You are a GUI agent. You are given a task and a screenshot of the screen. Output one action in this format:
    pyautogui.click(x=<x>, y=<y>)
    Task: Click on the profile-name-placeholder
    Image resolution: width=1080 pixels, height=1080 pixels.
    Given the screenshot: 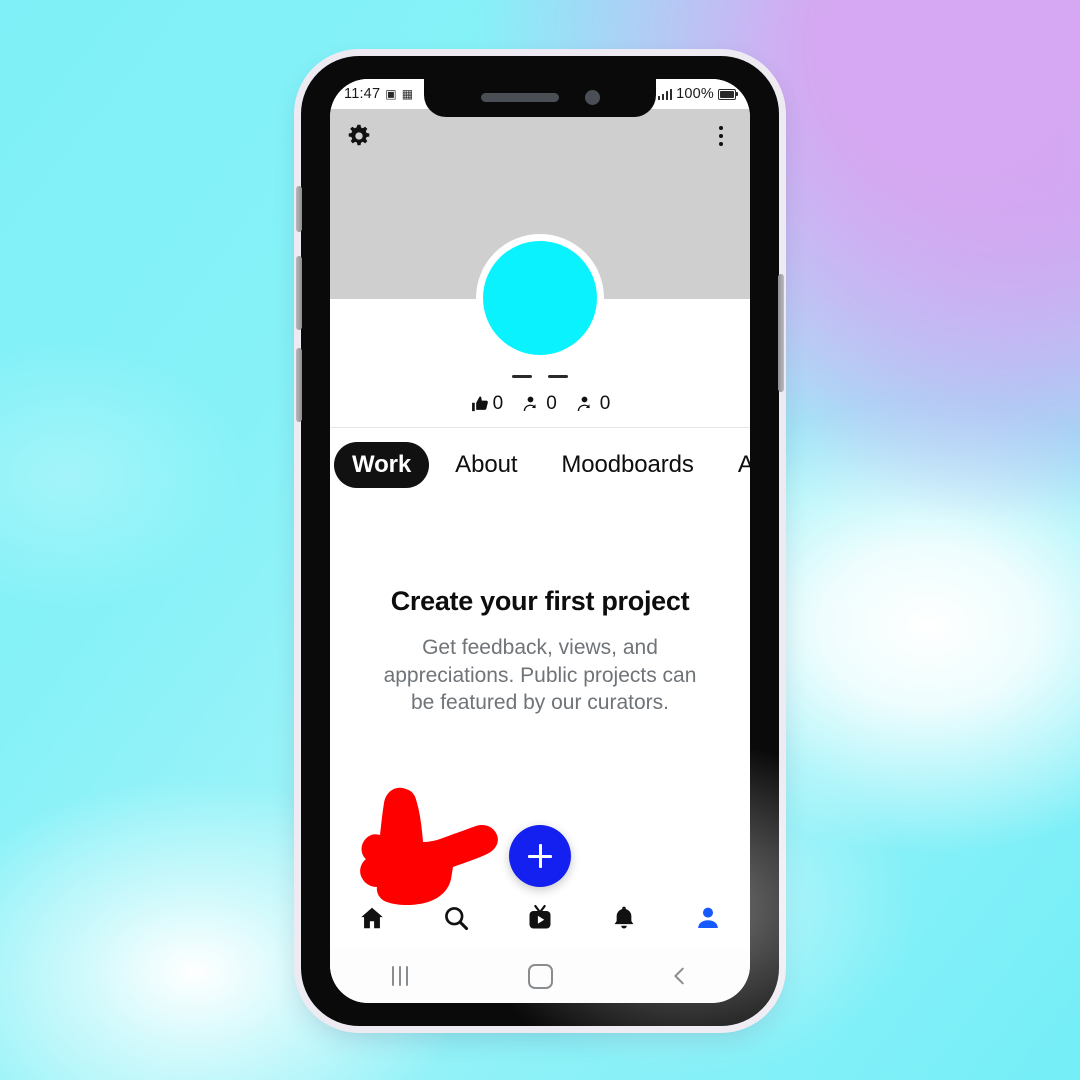 What is the action you would take?
    pyautogui.click(x=540, y=376)
    